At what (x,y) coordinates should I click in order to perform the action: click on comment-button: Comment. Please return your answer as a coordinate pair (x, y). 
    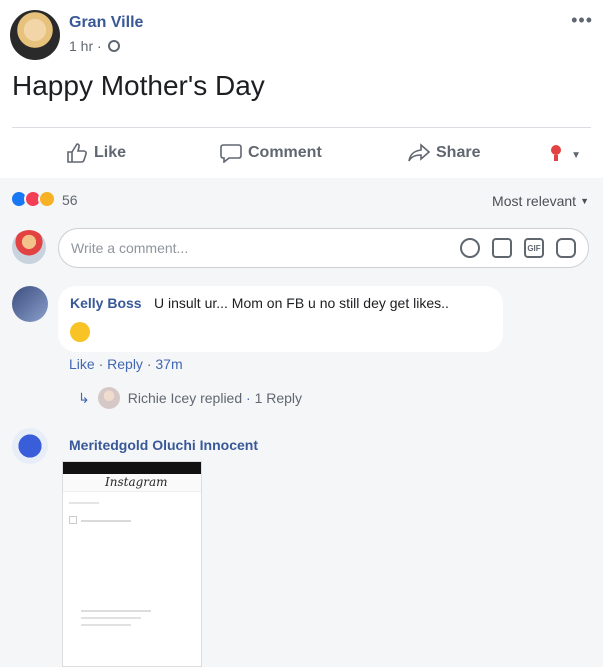
    Looking at the image, I should click on (271, 153).